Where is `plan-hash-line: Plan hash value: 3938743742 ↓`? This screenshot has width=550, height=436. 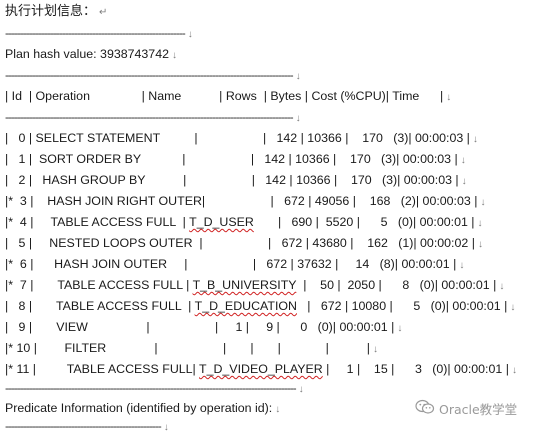
plan-hash-line: Plan hash value: 3938743742 ↓ is located at coordinates (91, 55).